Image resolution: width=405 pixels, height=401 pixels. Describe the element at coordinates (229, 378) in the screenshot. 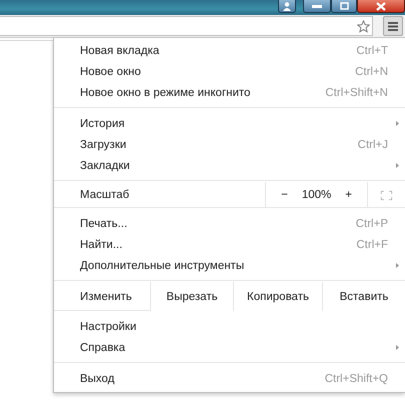

I see `menu-item: Выход Ctrl+Shift+Q` at that location.